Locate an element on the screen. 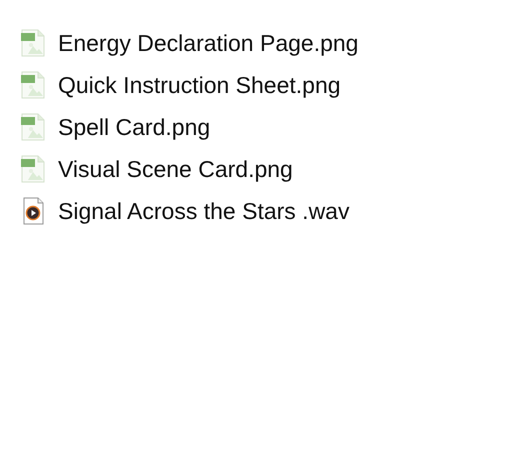  file-name: Quick Instruction Sheet.png is located at coordinates (199, 85).